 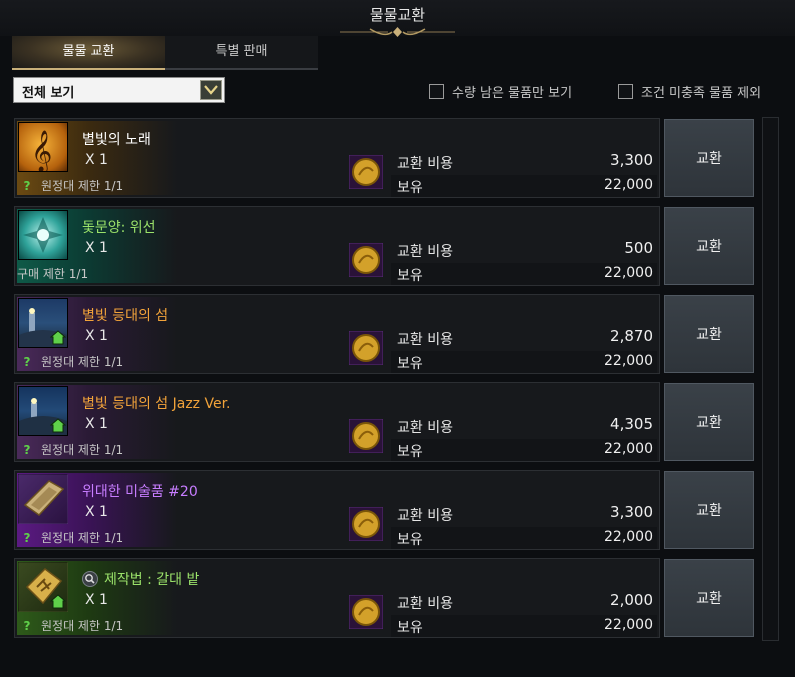 I want to click on chevron-down-icon, so click(x=211, y=90).